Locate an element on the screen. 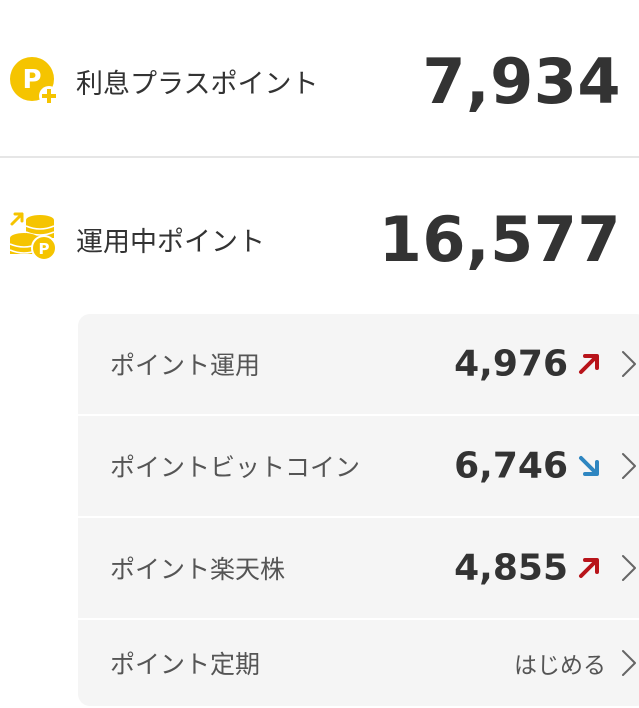 The height and width of the screenshot is (708, 639). item-label: ポイント運用 is located at coordinates (185, 365).